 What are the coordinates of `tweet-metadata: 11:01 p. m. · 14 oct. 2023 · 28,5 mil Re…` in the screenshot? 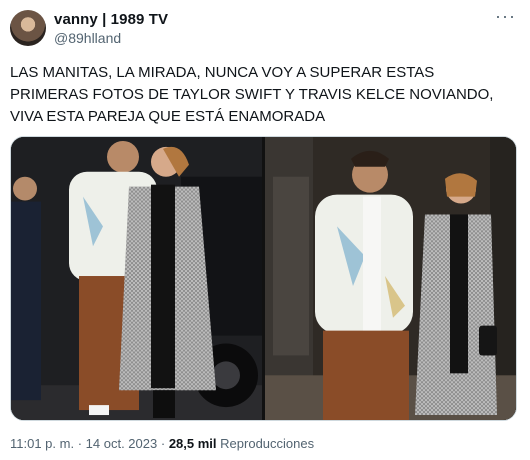 It's located at (162, 443).